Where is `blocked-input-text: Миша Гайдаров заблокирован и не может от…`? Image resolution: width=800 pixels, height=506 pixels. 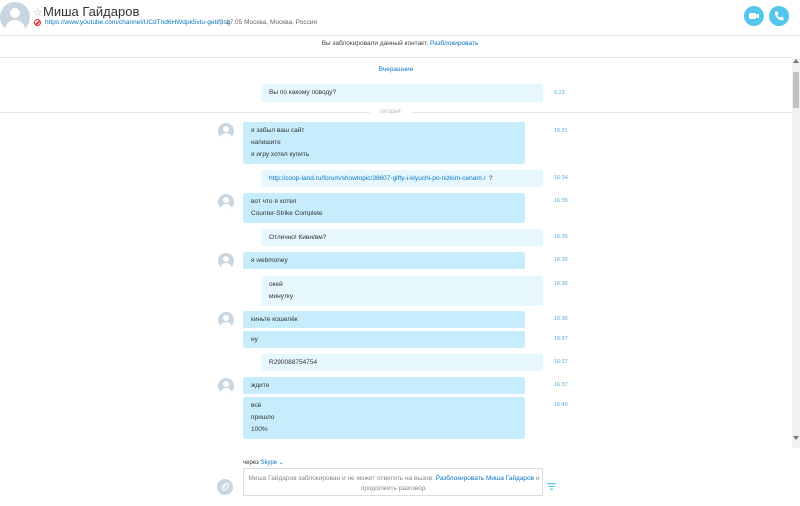
blocked-input-text: Миша Гайдаров заблокирован и не может от… is located at coordinates (341, 478).